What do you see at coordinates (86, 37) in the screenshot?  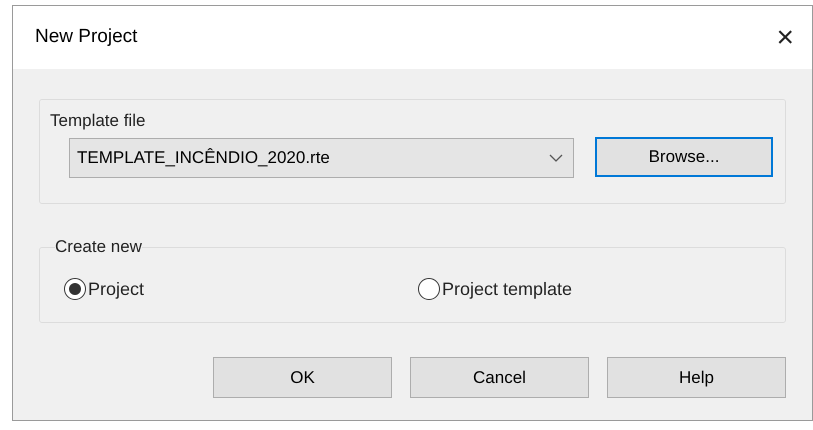 I see `window-title: New Project` at bounding box center [86, 37].